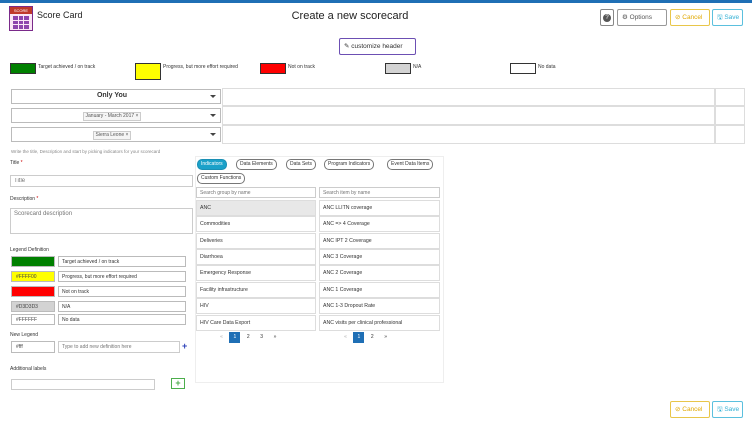 The image size is (752, 423). Describe the element at coordinates (28, 369) in the screenshot. I see `additional-labels-label: Additional labels` at that location.